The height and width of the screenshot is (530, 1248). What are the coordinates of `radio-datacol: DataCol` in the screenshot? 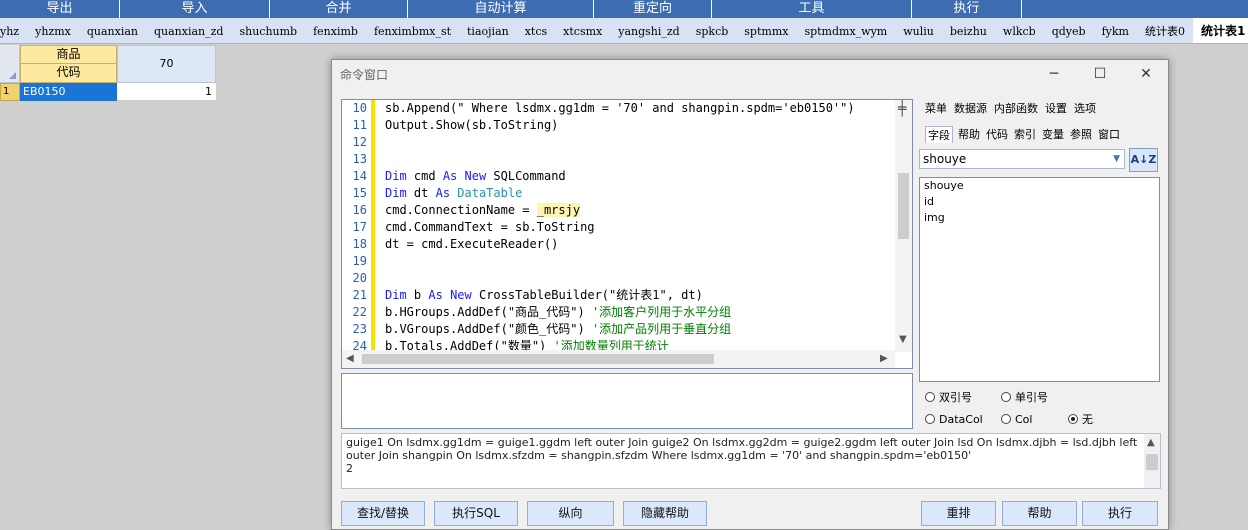 It's located at (963, 419).